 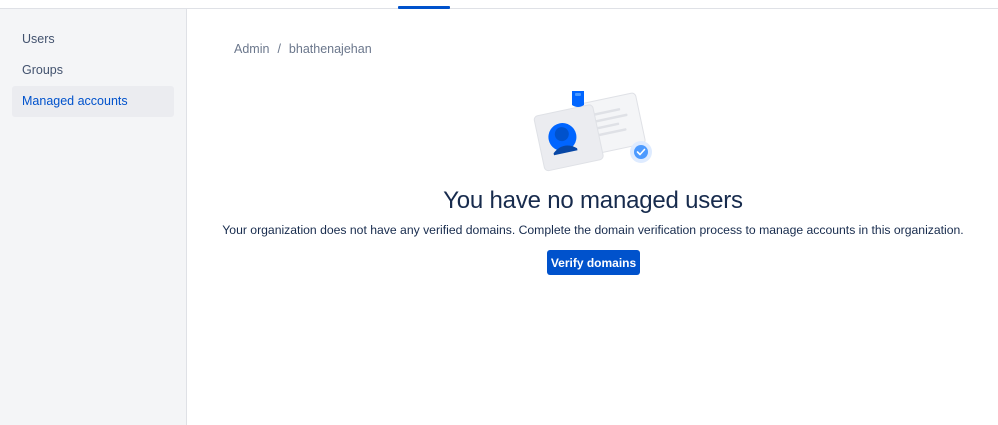 I want to click on breadcrumb-item-organization: bhathenajehan, so click(x=330, y=49).